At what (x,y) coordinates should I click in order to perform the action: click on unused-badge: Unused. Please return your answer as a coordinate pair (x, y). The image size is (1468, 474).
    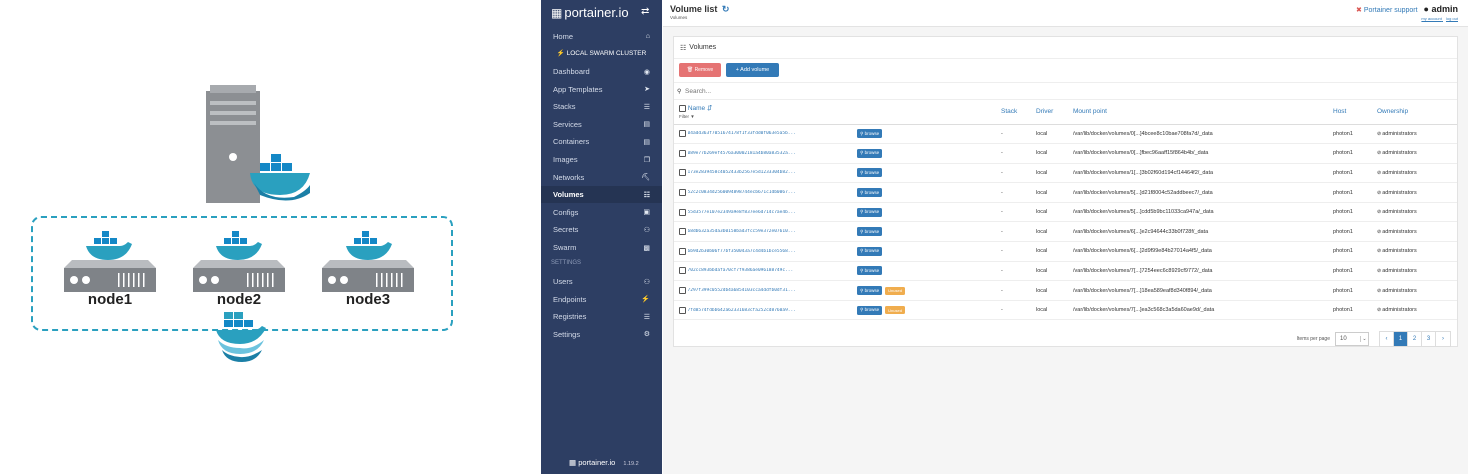
    Looking at the image, I should click on (895, 310).